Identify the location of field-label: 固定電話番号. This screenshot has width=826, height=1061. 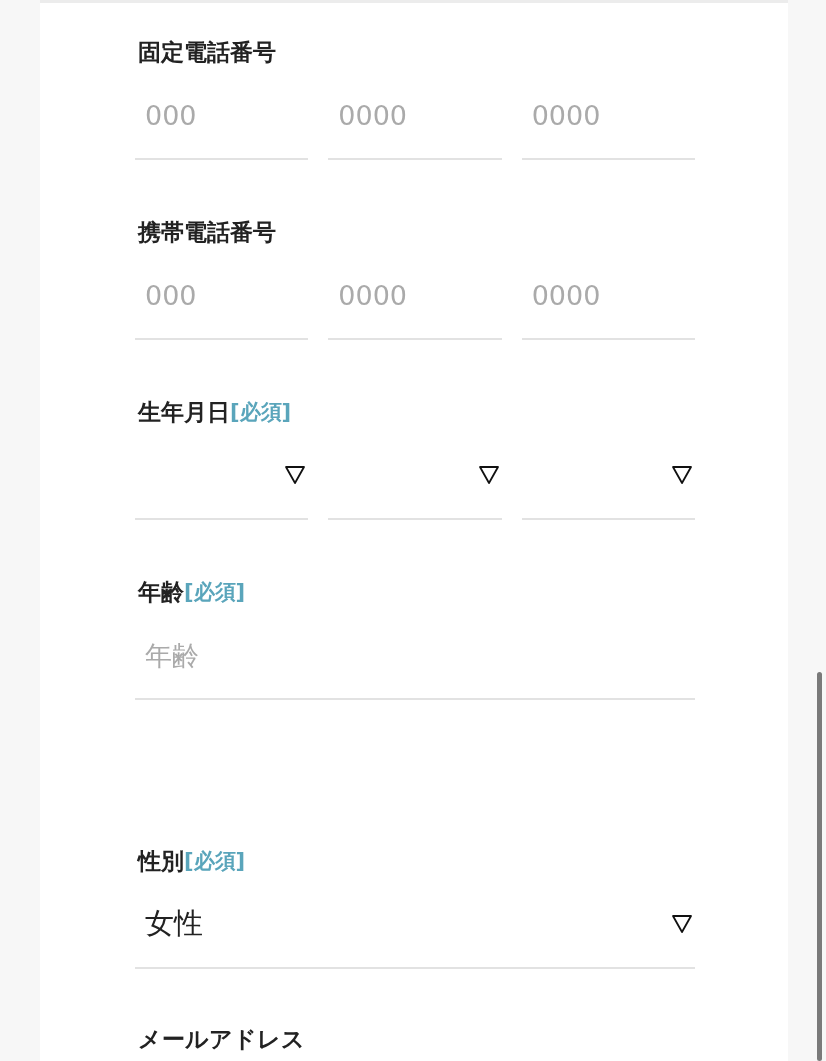
(207, 52).